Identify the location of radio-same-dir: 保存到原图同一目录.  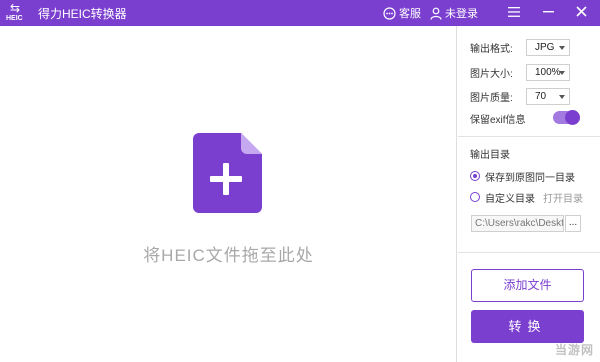
(522, 176).